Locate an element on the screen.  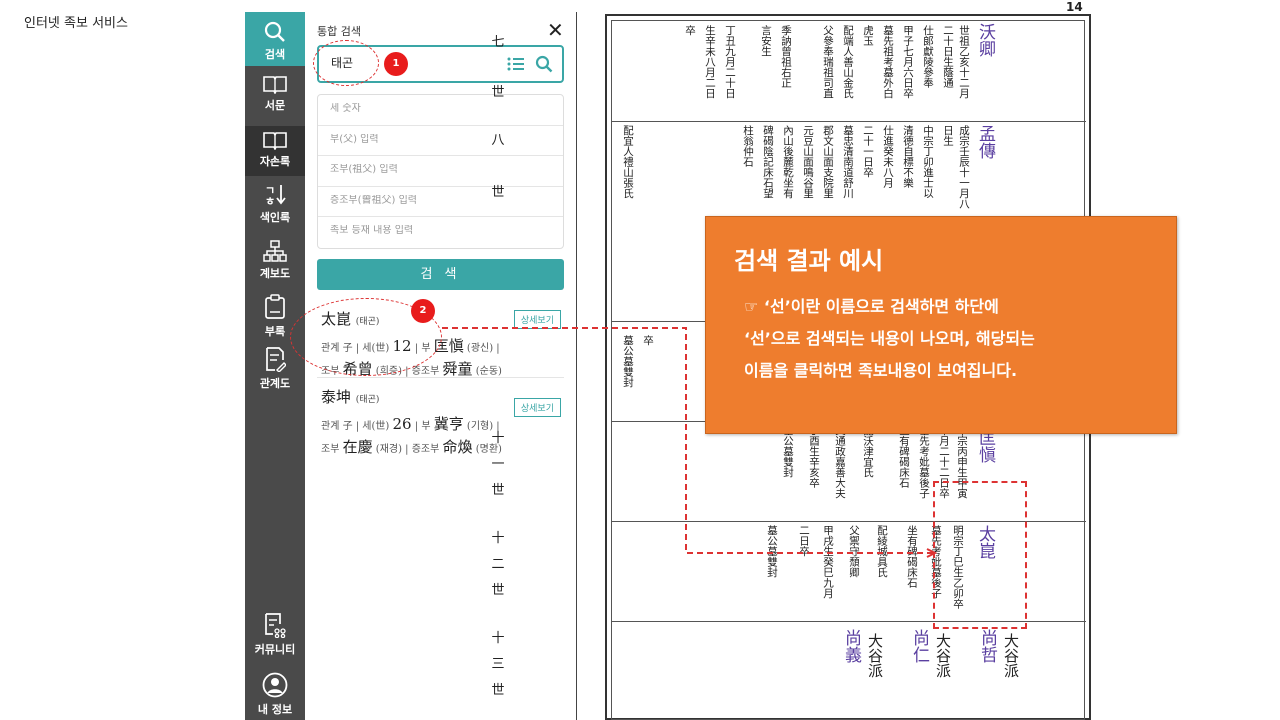
grandfather-reading: (희증) | 증조부 is located at coordinates (407, 371).